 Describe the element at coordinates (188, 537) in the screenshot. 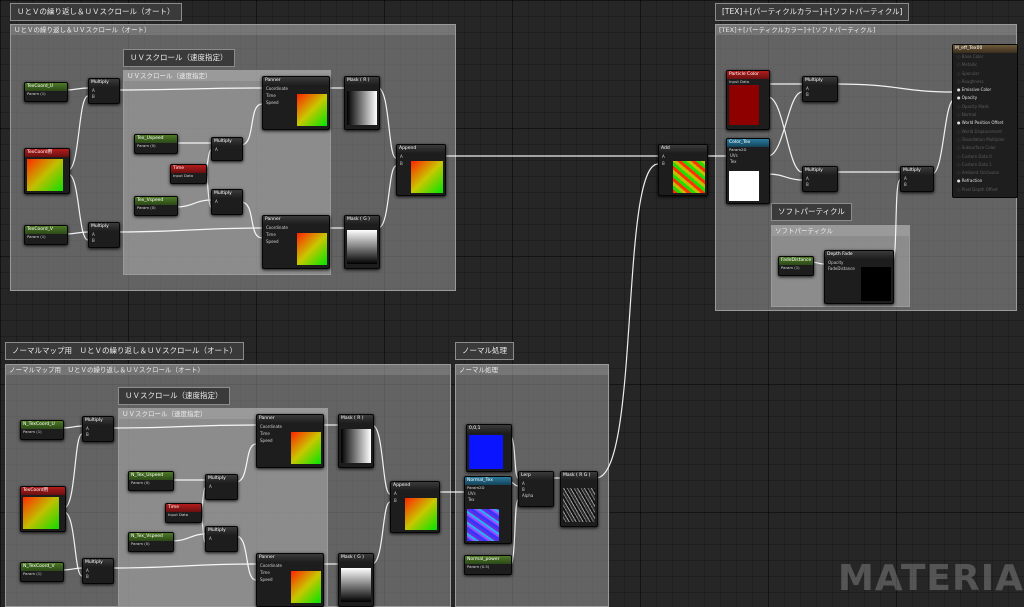

I see `wire` at that location.